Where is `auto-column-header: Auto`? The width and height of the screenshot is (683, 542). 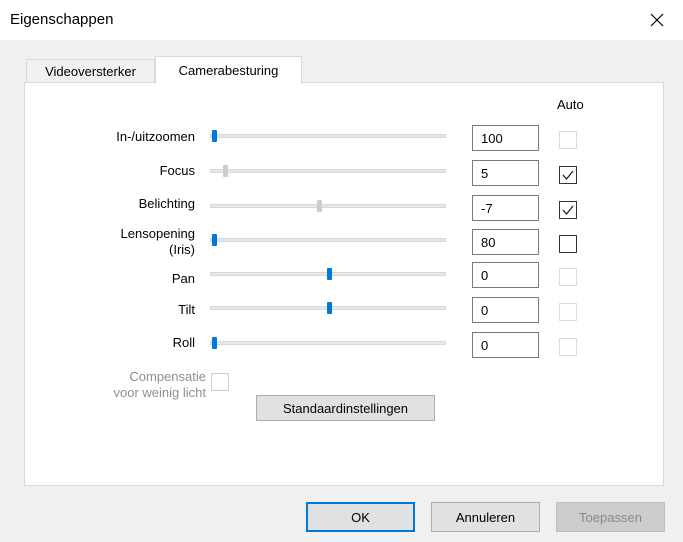 auto-column-header: Auto is located at coordinates (570, 104).